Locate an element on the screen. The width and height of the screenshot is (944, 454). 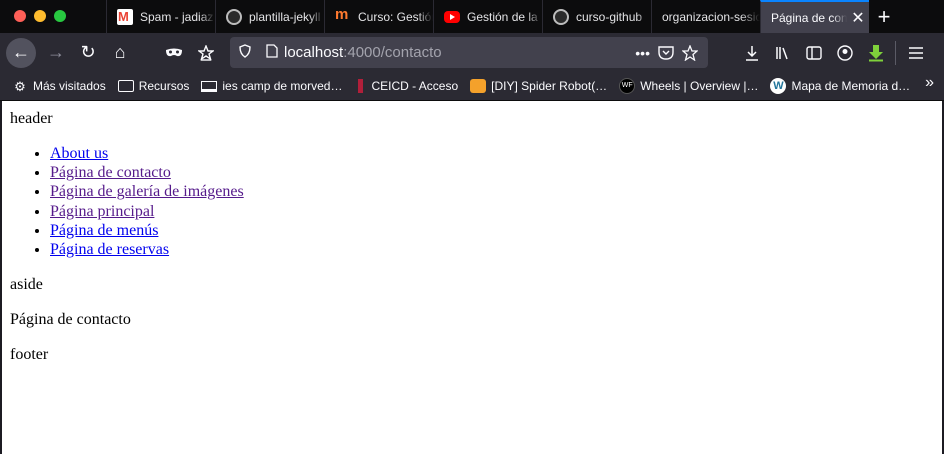
page-actions-icon: ••• is located at coordinates (642, 53).